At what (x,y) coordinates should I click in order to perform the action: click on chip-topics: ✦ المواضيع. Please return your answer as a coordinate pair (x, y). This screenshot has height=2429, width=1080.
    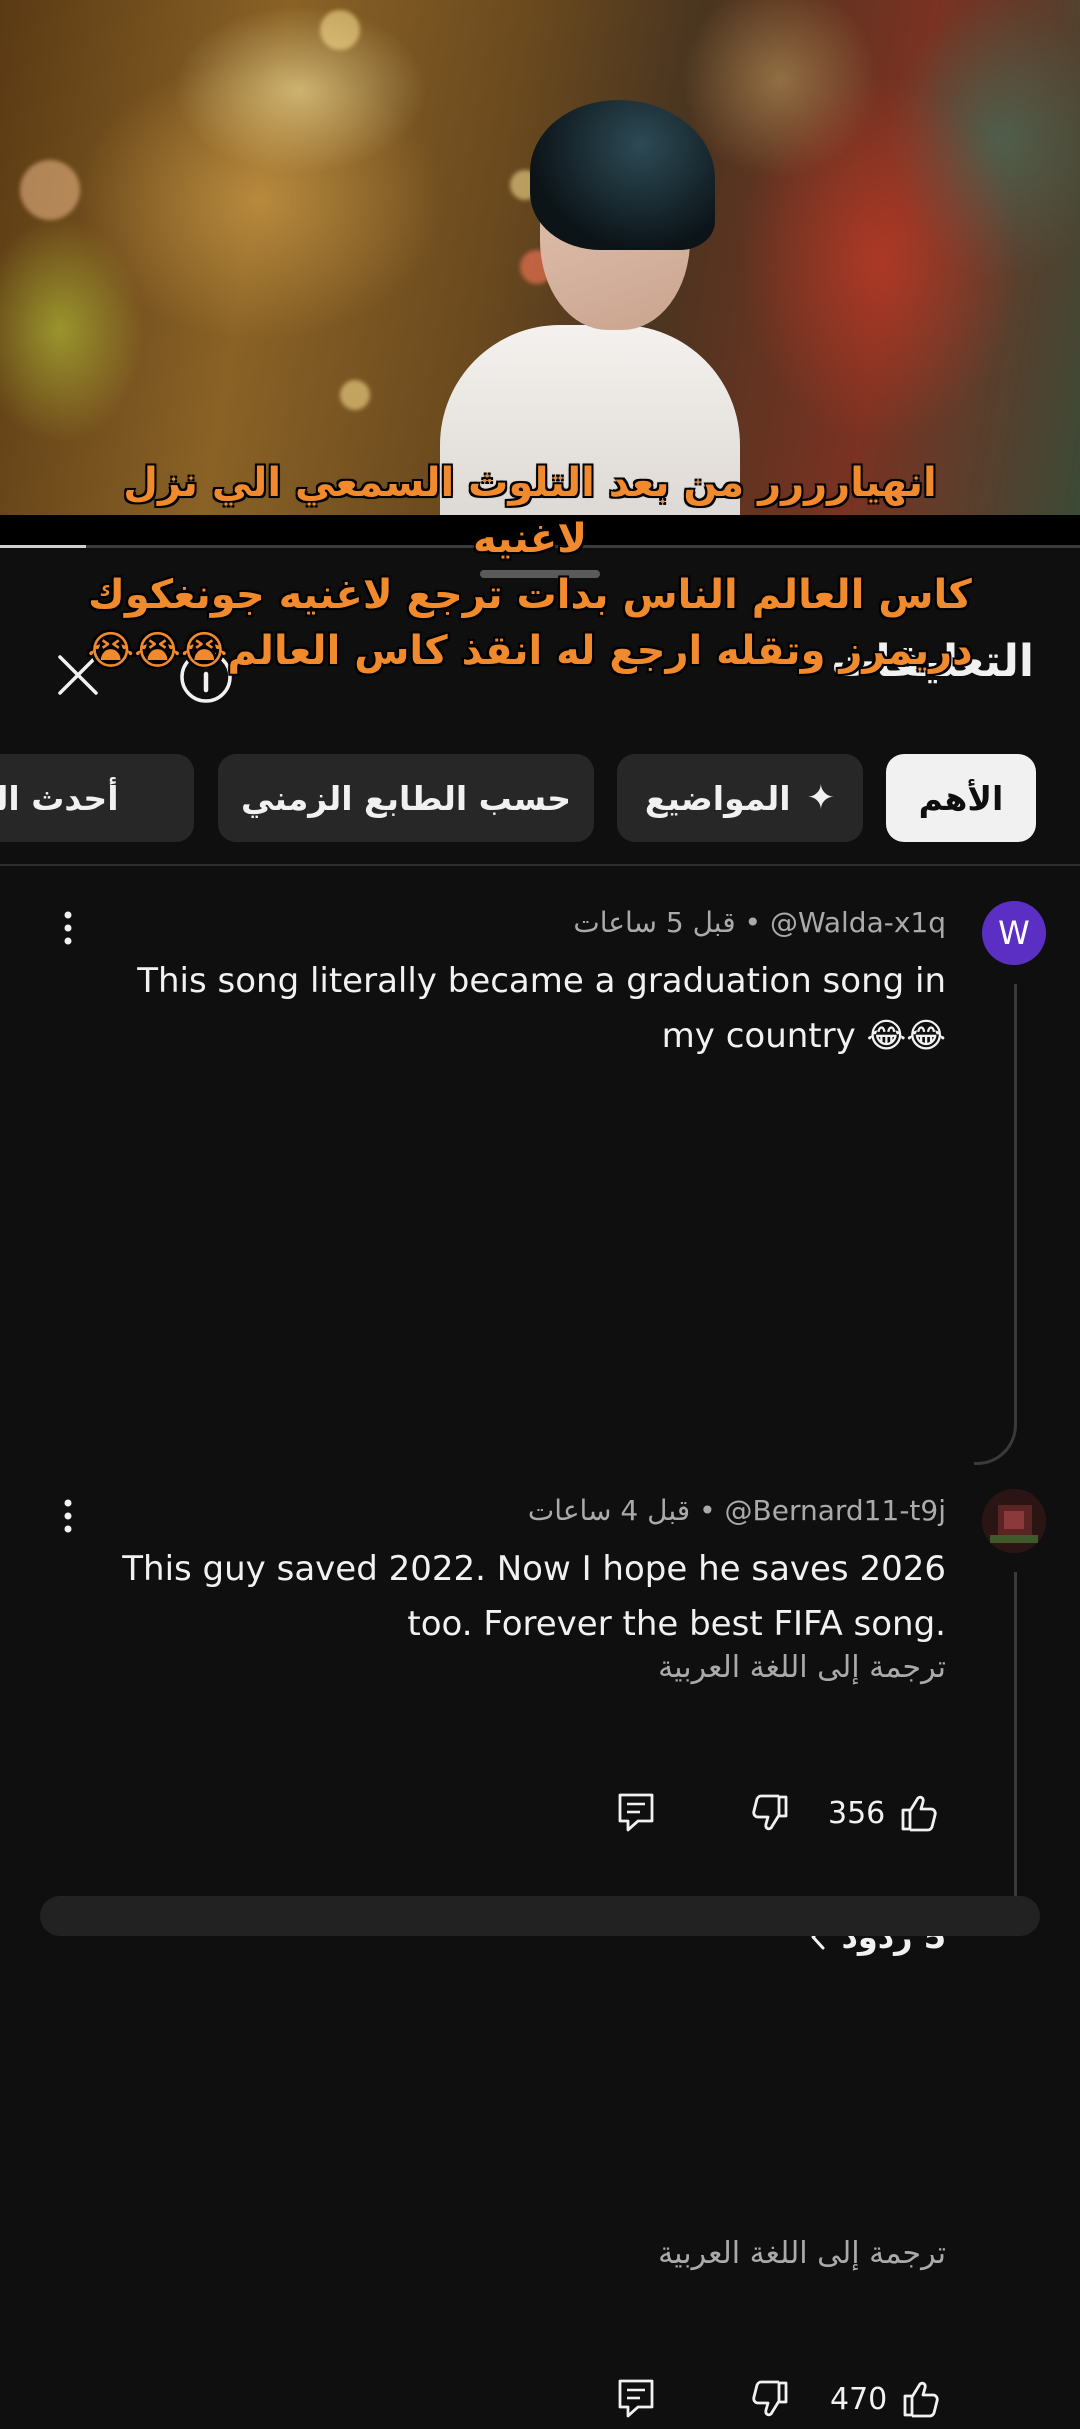
    Looking at the image, I should click on (740, 798).